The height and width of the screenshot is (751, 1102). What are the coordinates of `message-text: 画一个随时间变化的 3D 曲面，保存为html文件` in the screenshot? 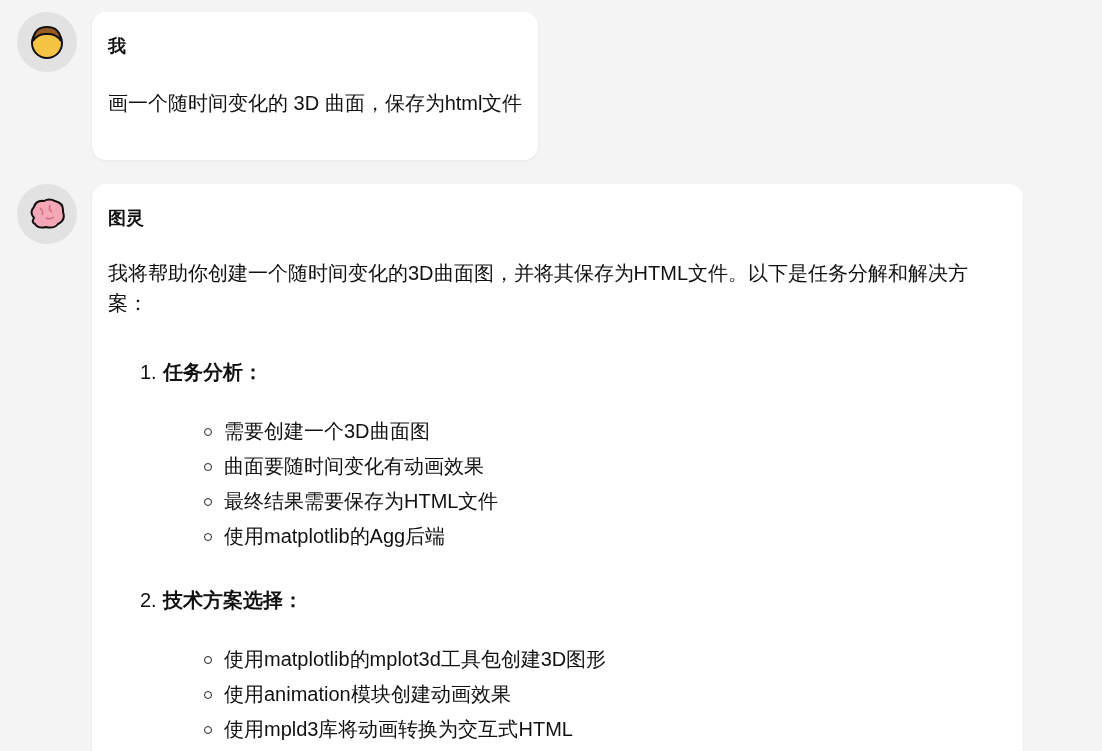 It's located at (315, 103).